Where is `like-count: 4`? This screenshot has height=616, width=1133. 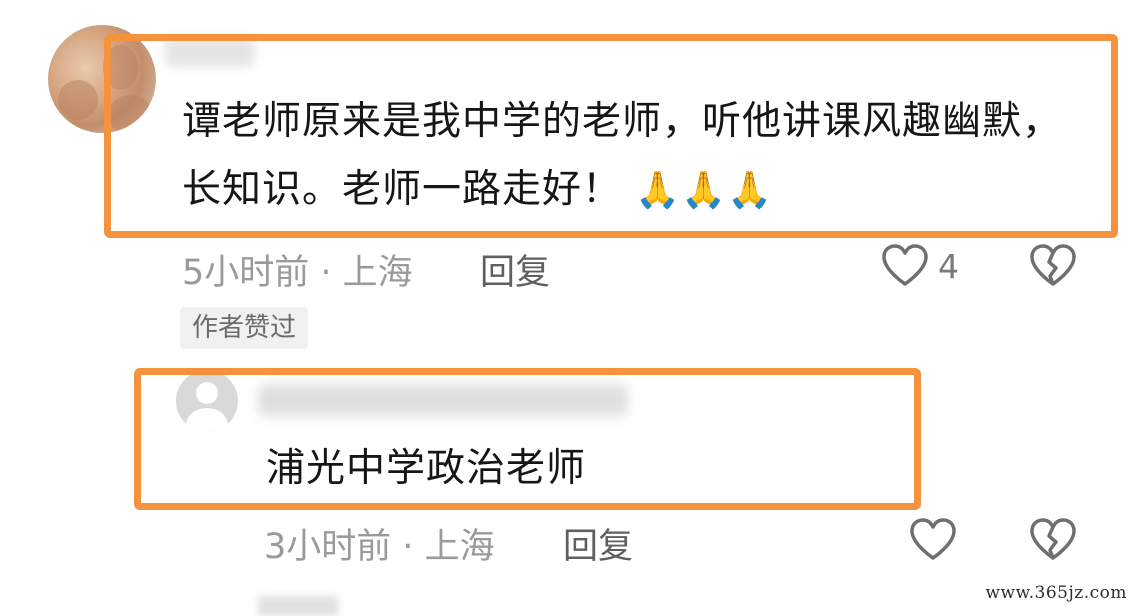 like-count: 4 is located at coordinates (948, 266).